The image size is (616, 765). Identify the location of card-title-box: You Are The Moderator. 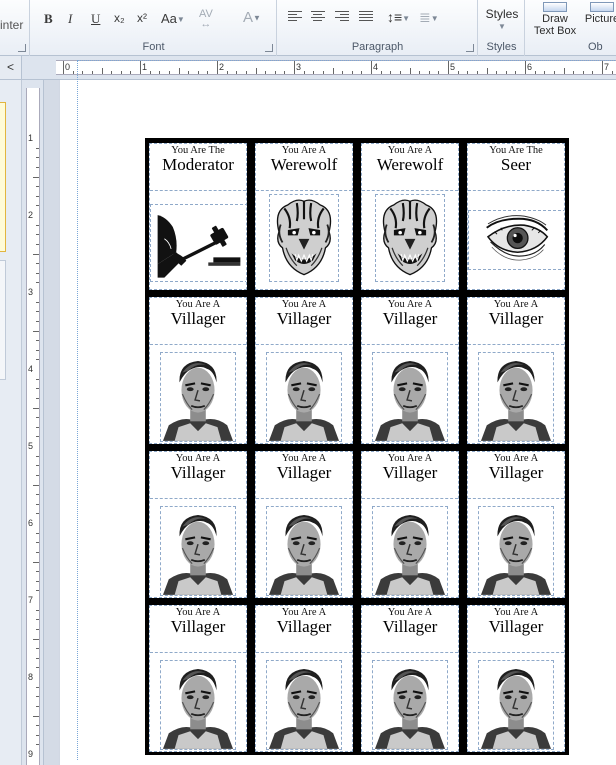
(198, 167).